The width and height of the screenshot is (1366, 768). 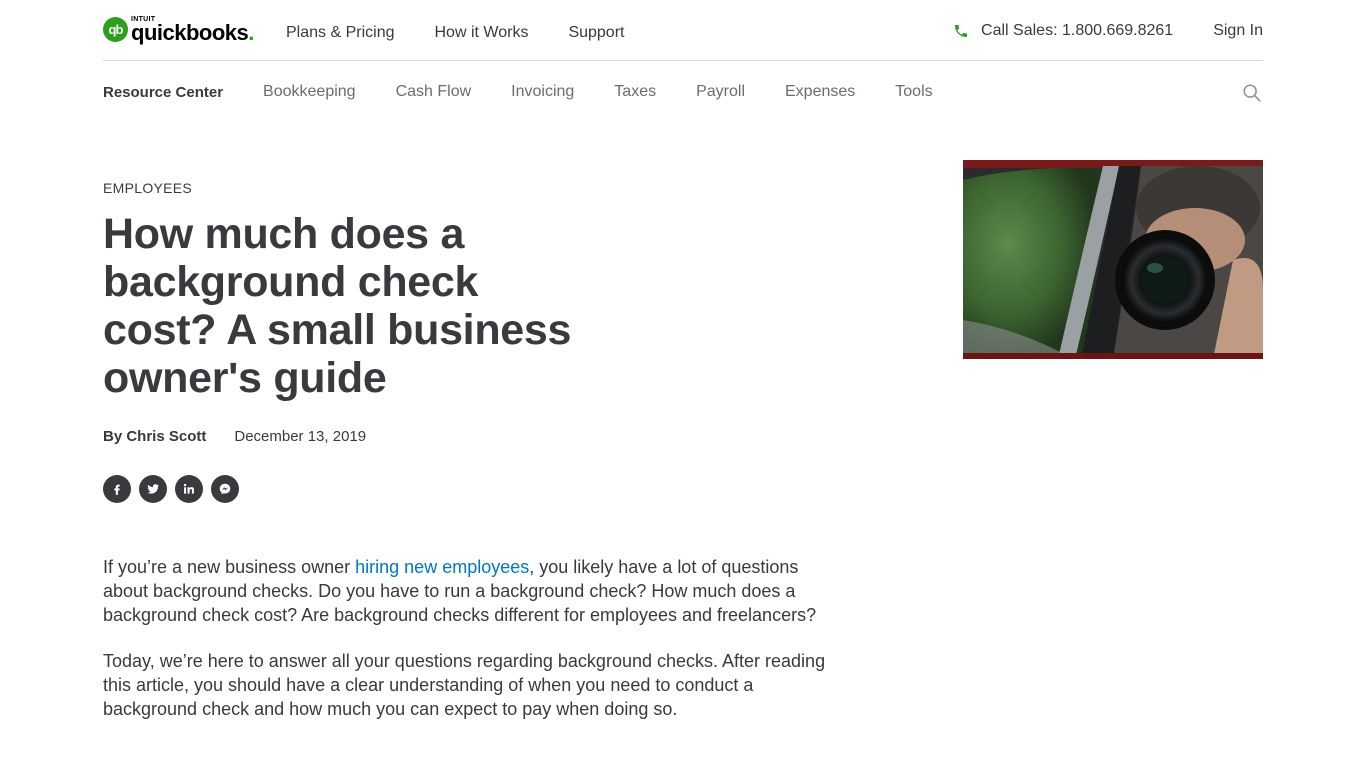 I want to click on hero-photo, so click(x=1113, y=259).